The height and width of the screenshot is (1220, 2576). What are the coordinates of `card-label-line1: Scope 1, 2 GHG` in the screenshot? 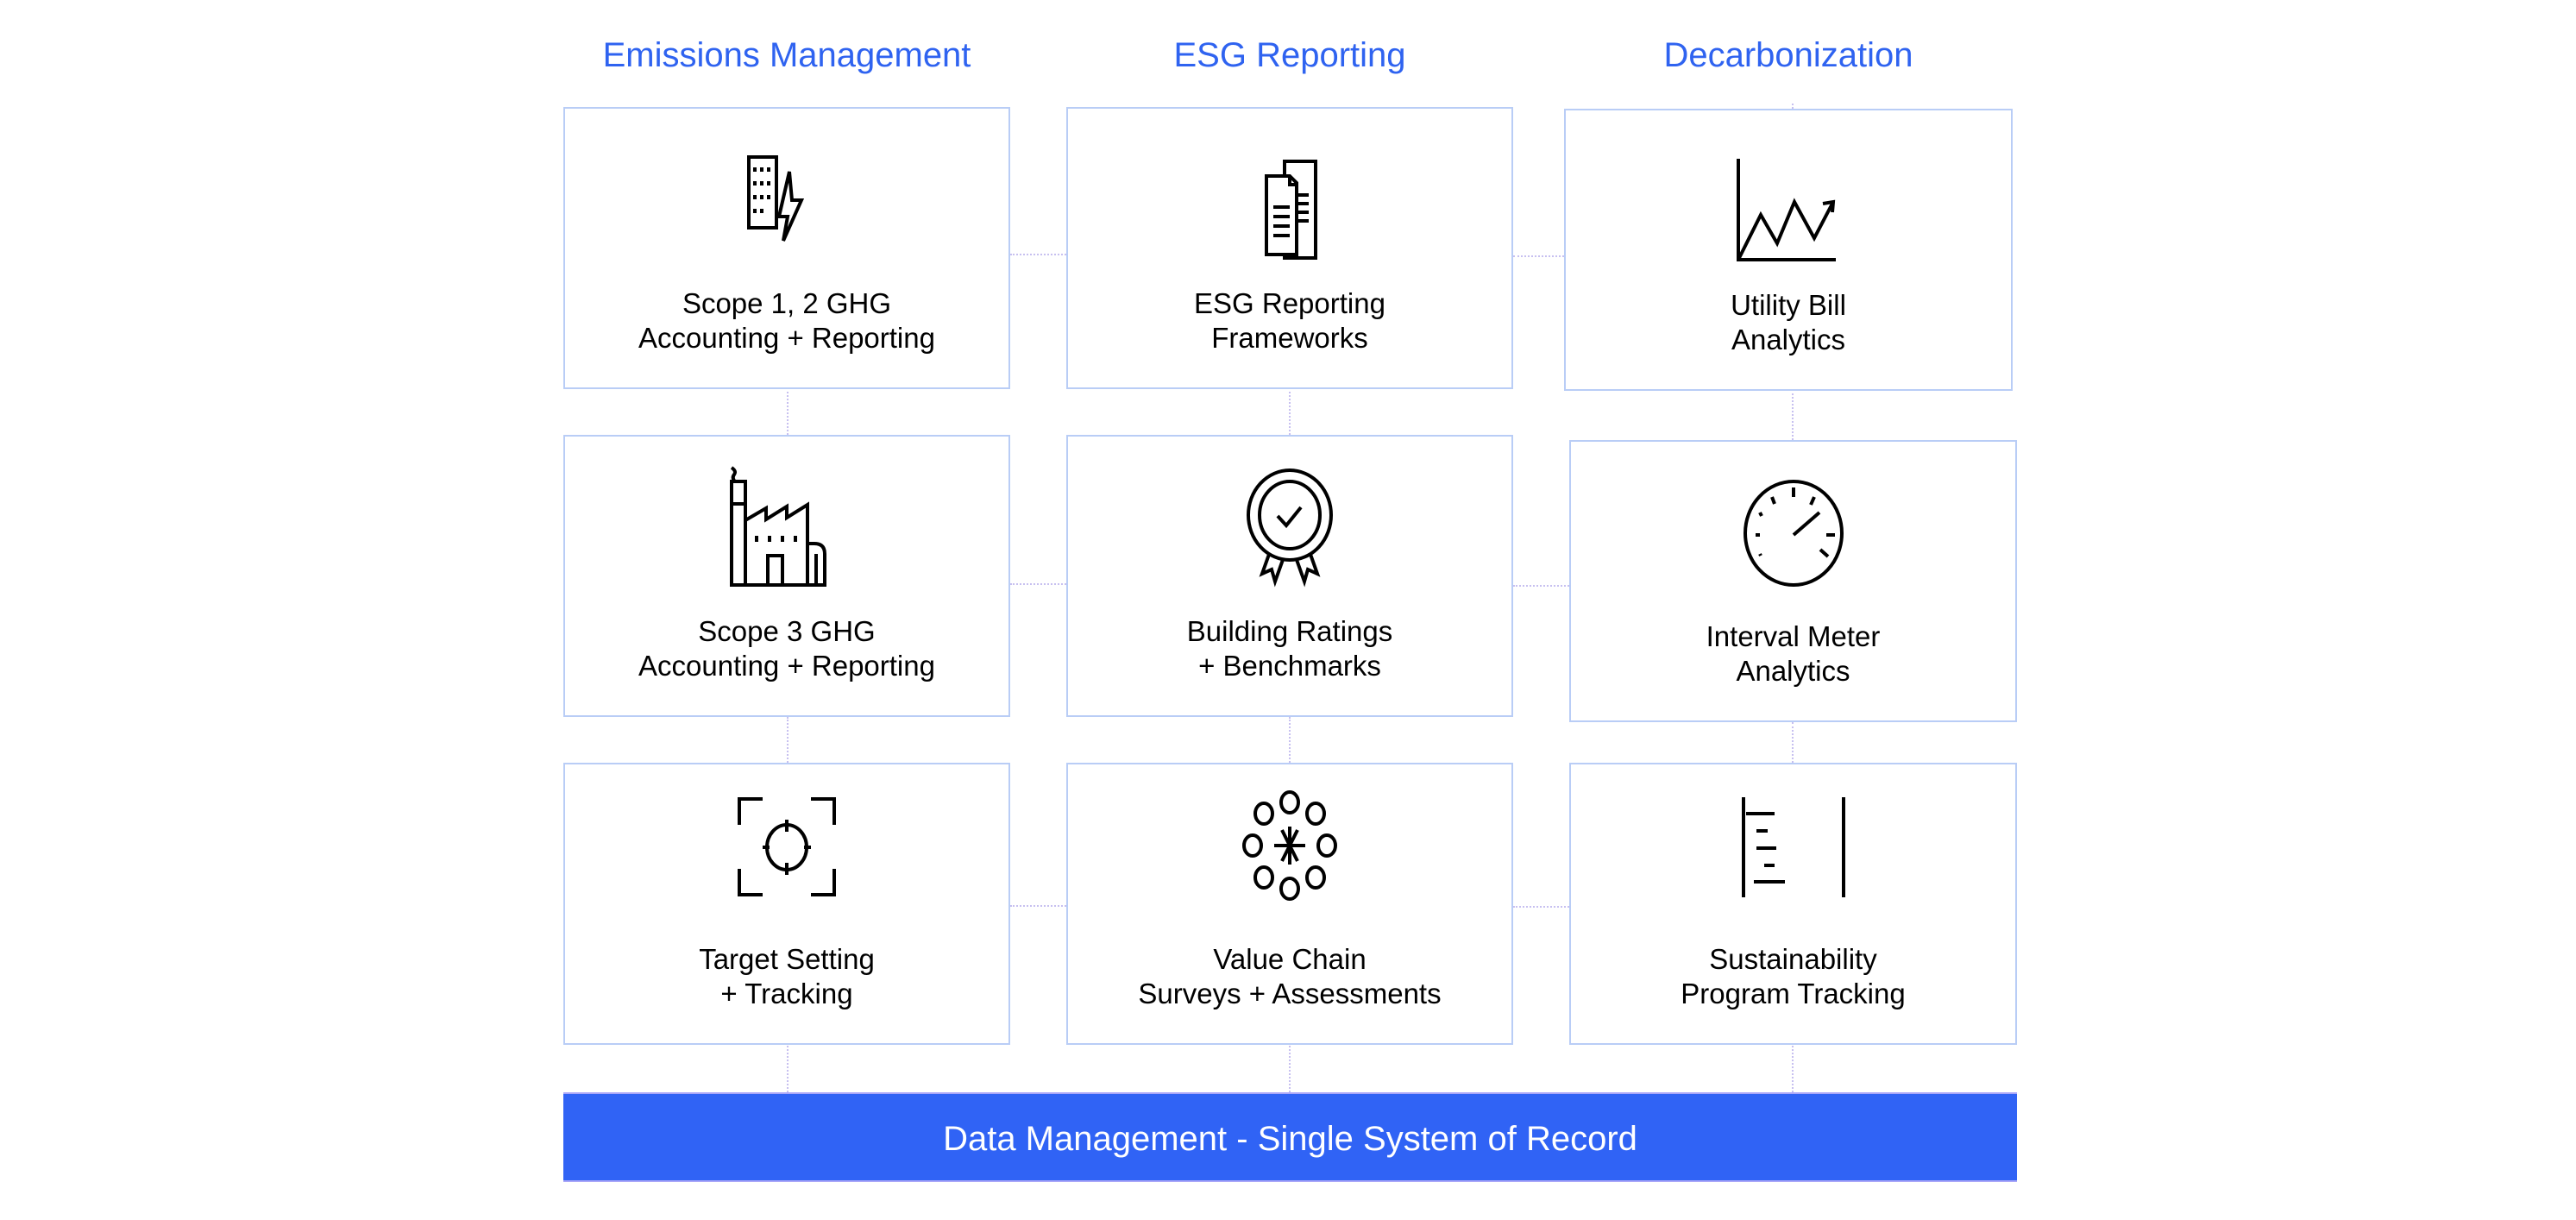 It's located at (787, 303).